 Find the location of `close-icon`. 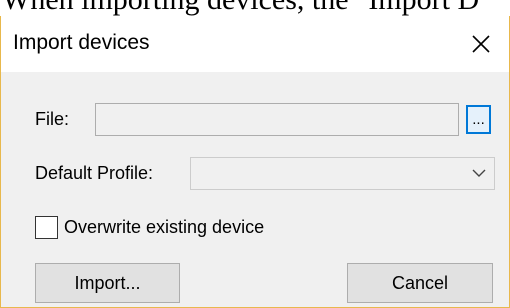

close-icon is located at coordinates (481, 44).